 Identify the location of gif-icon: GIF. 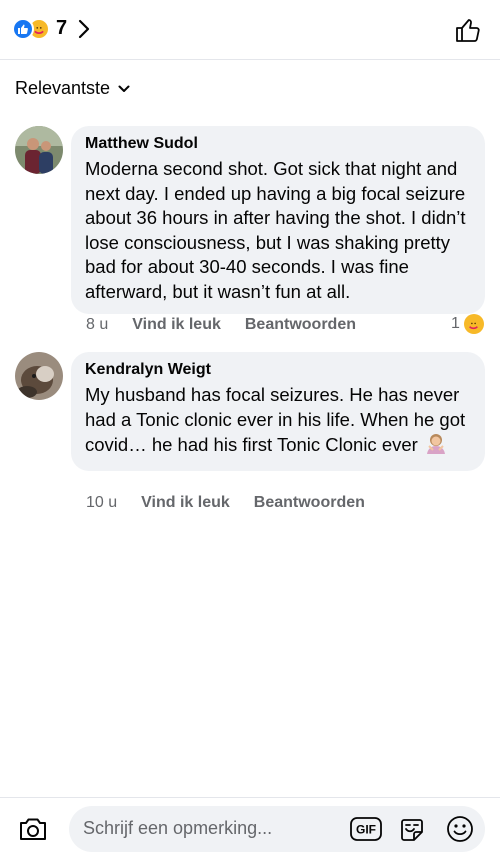
(366, 829).